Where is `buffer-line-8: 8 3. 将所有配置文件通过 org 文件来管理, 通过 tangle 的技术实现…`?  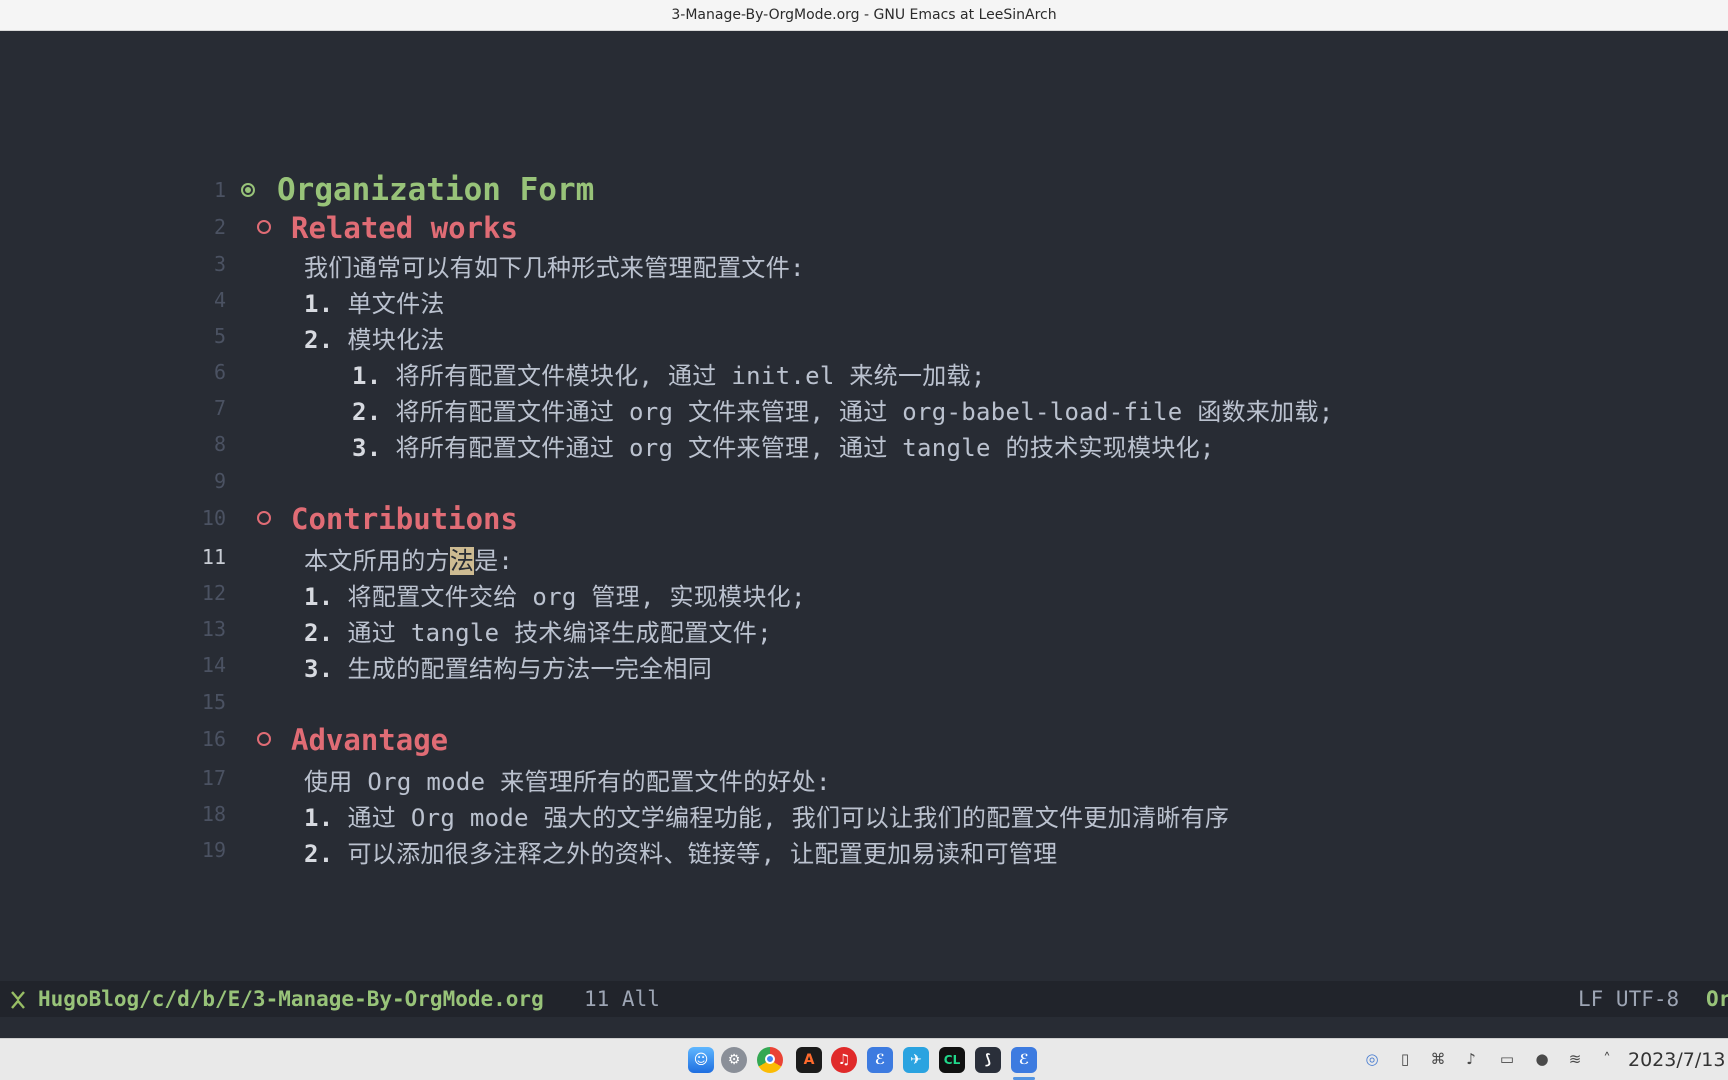 buffer-line-8: 8 3. 将所有配置文件通过 org 文件来管理, 通过 tangle 的技术实现… is located at coordinates (864, 444).